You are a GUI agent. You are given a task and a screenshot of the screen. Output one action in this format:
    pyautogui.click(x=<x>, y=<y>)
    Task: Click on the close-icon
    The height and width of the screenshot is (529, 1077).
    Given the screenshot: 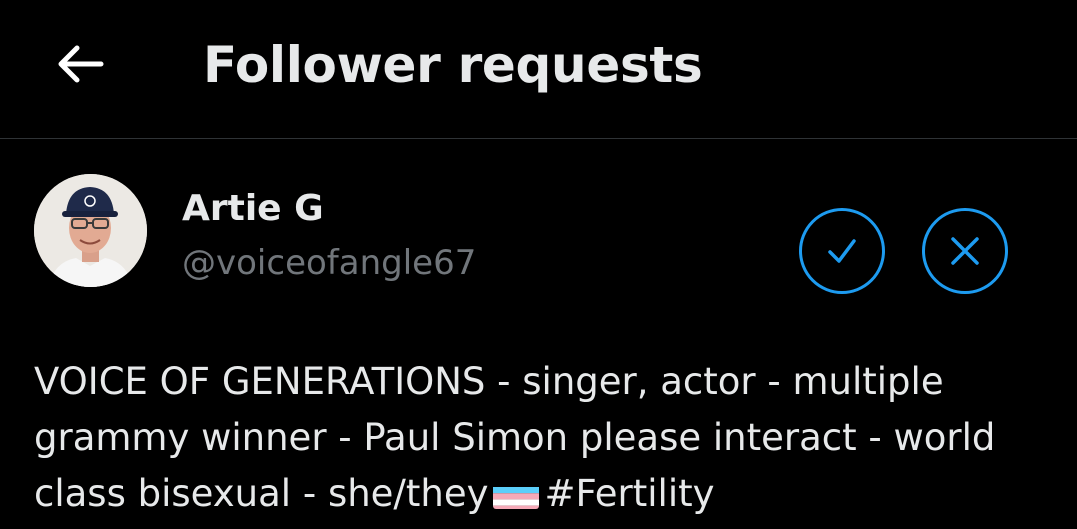 What is the action you would take?
    pyautogui.click(x=965, y=251)
    